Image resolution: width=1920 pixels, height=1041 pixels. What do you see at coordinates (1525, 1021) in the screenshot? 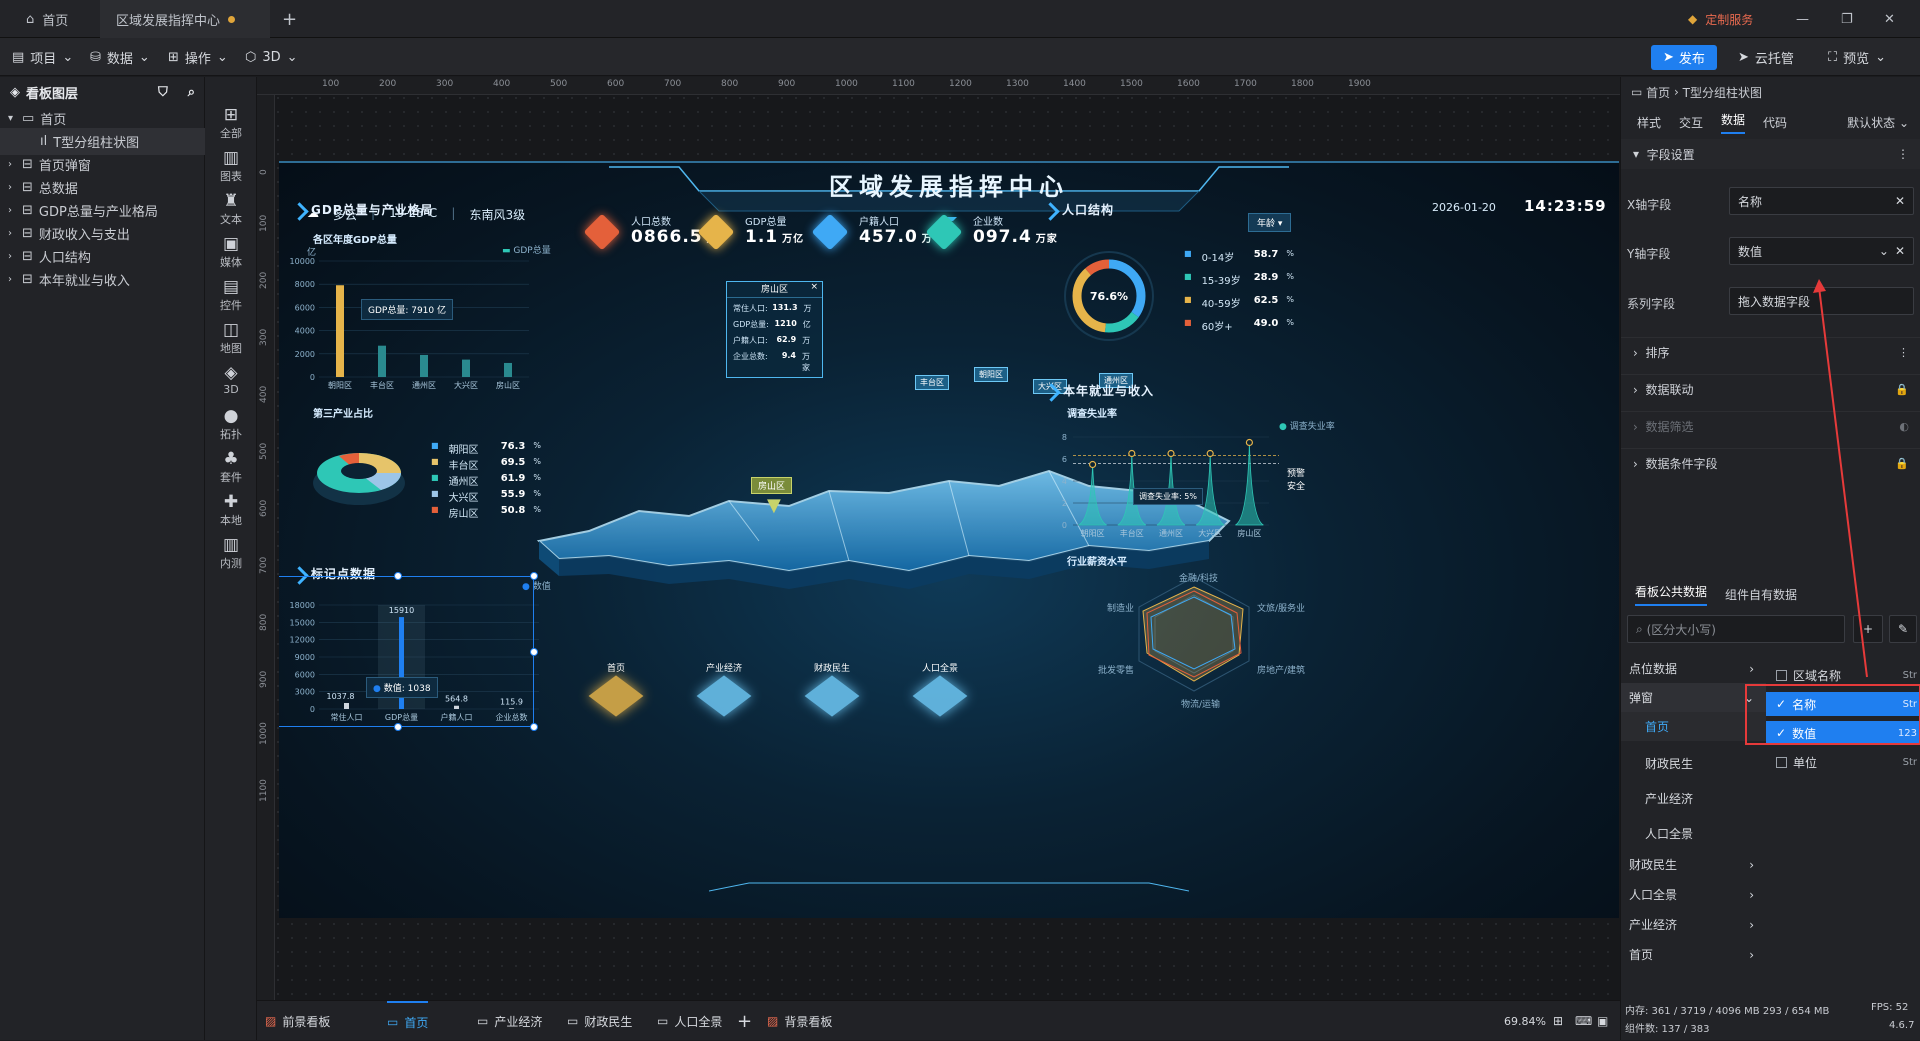
I see `zoom-level: 69.84%` at bounding box center [1525, 1021].